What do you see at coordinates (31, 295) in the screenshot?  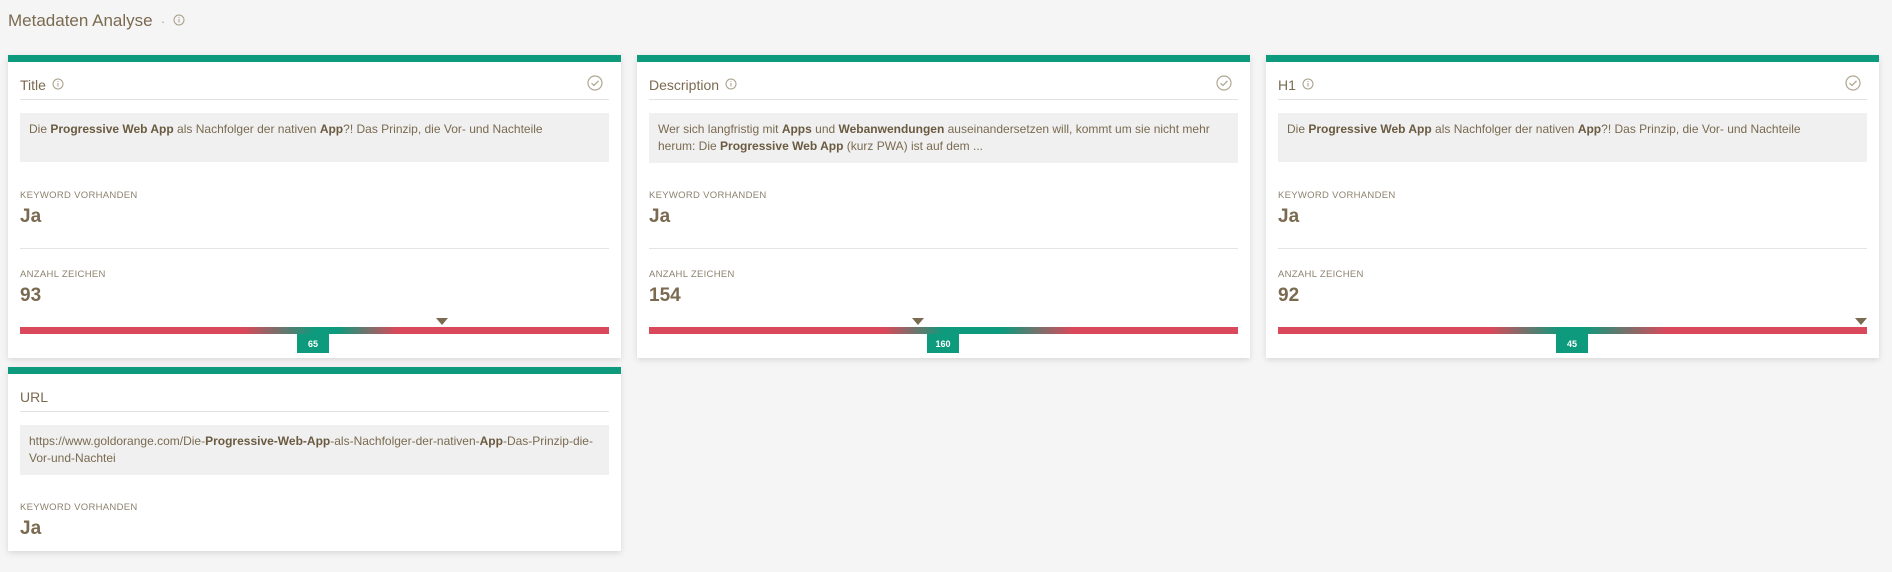 I see `char-count-value: 93` at bounding box center [31, 295].